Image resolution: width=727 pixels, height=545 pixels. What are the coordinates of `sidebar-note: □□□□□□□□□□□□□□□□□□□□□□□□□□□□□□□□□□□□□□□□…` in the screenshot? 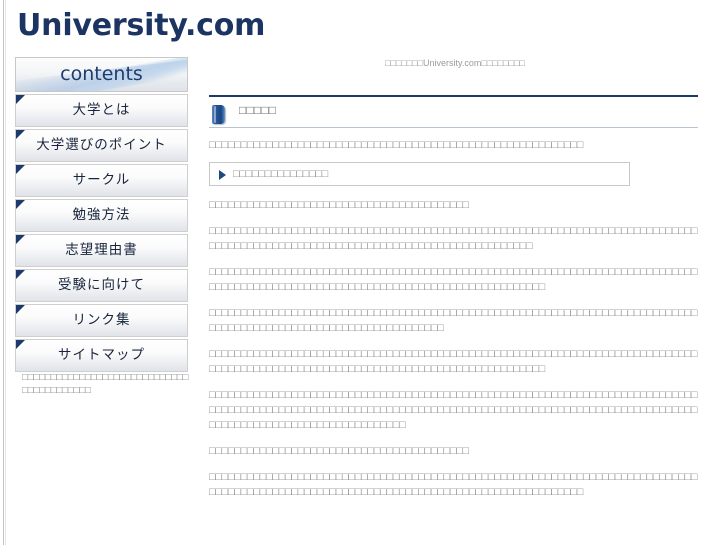 It's located at (105, 384).